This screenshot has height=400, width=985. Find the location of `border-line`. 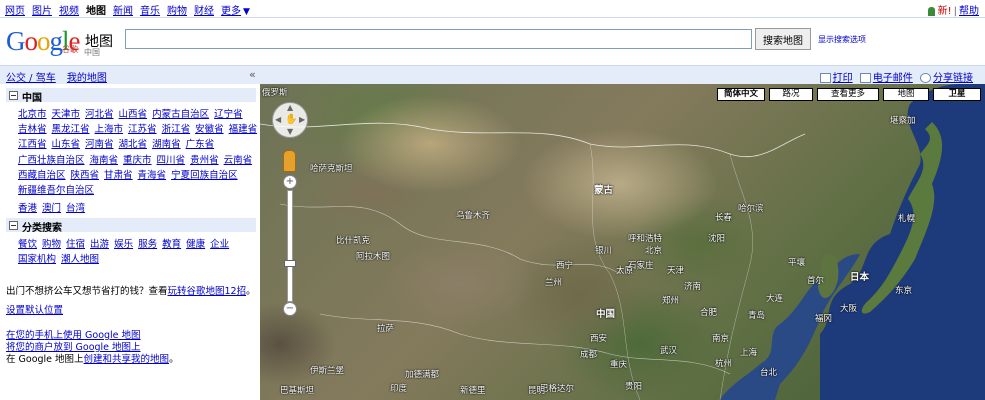

border-line is located at coordinates (533, 140).